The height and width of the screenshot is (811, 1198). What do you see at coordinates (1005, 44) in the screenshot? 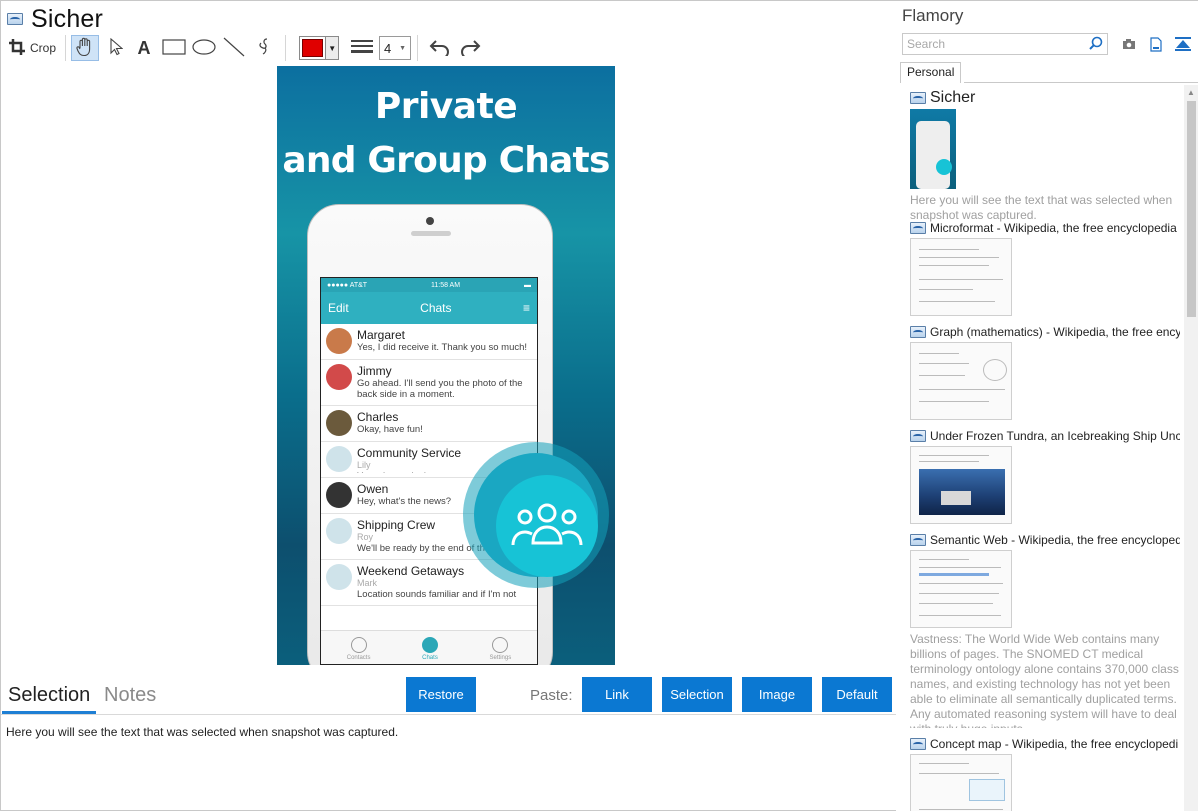
I see `search-input: Search` at bounding box center [1005, 44].